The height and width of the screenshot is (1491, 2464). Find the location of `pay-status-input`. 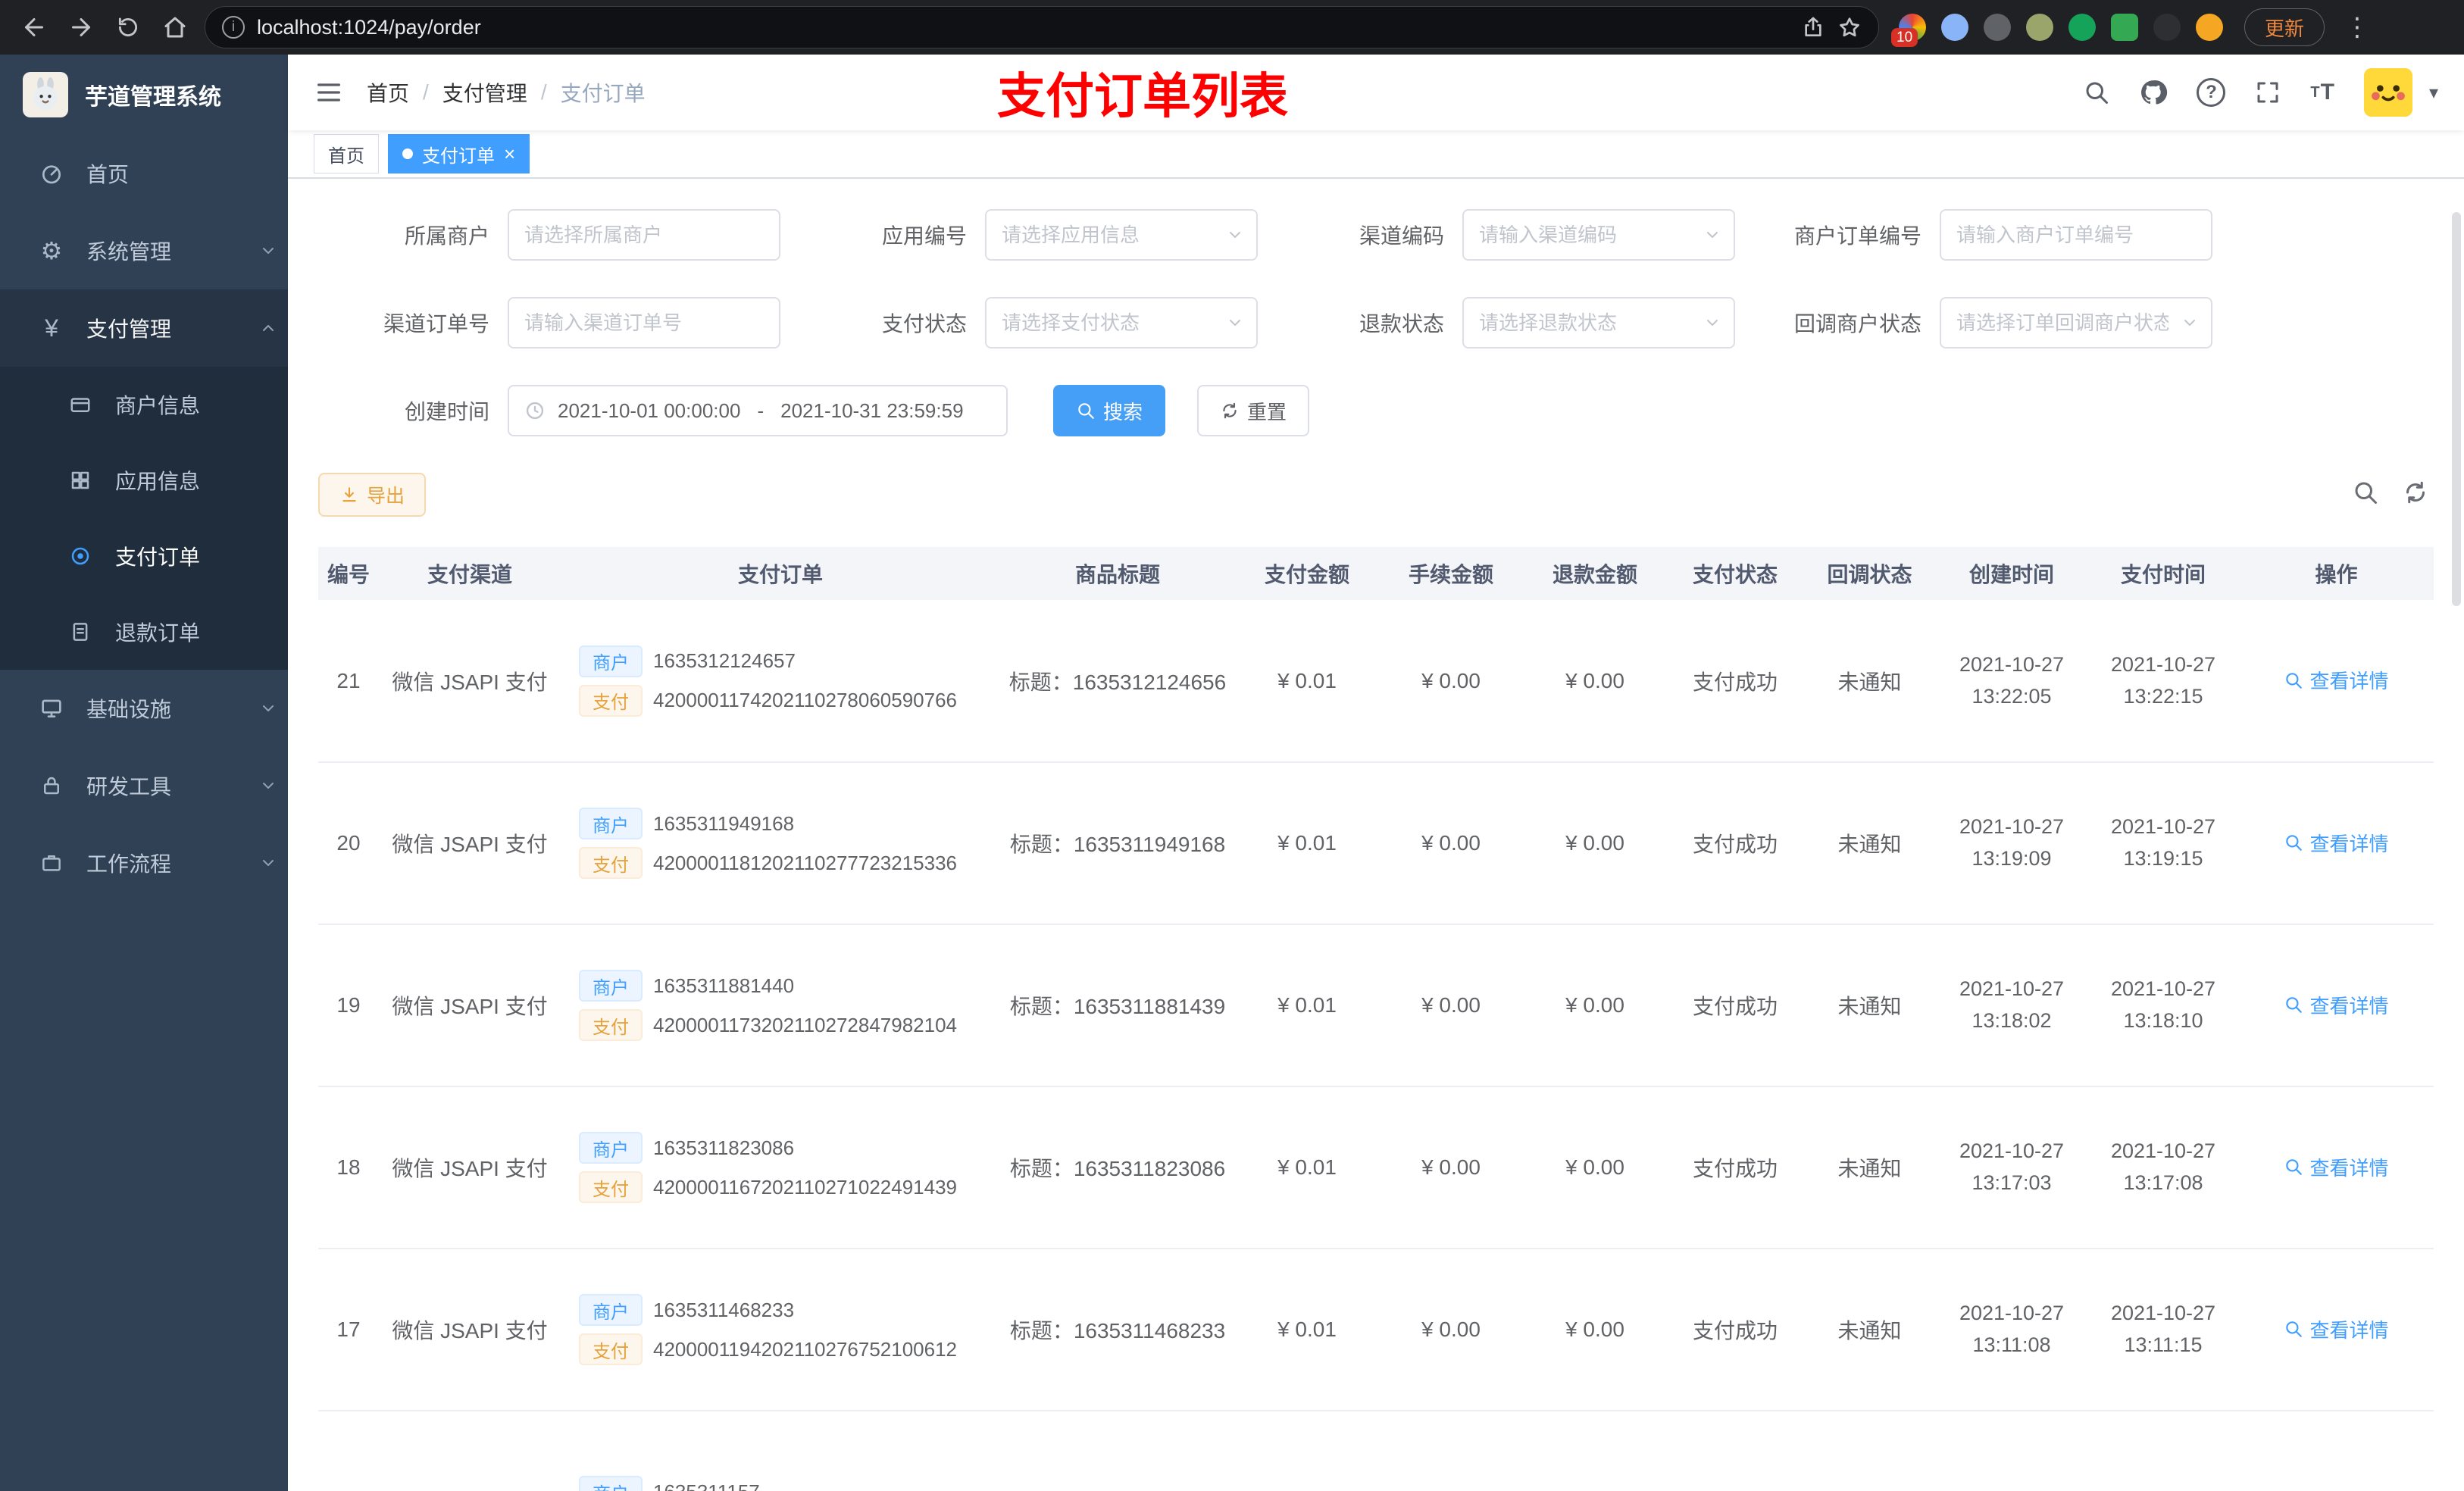

pay-status-input is located at coordinates (1121, 323).